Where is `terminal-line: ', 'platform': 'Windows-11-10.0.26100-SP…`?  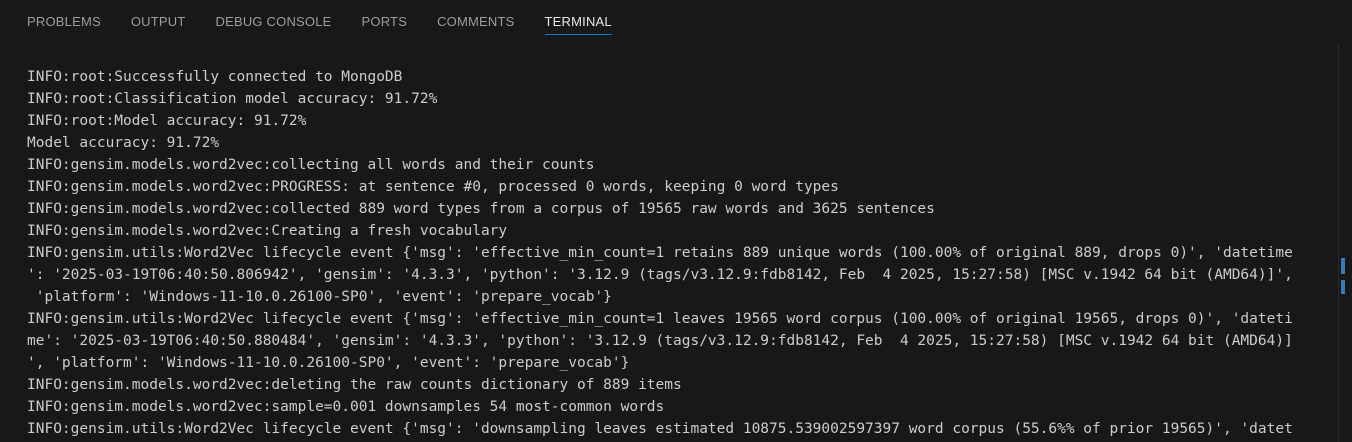 terminal-line: ', 'platform': 'Windows-11-10.0.26100-SP… is located at coordinates (328, 363).